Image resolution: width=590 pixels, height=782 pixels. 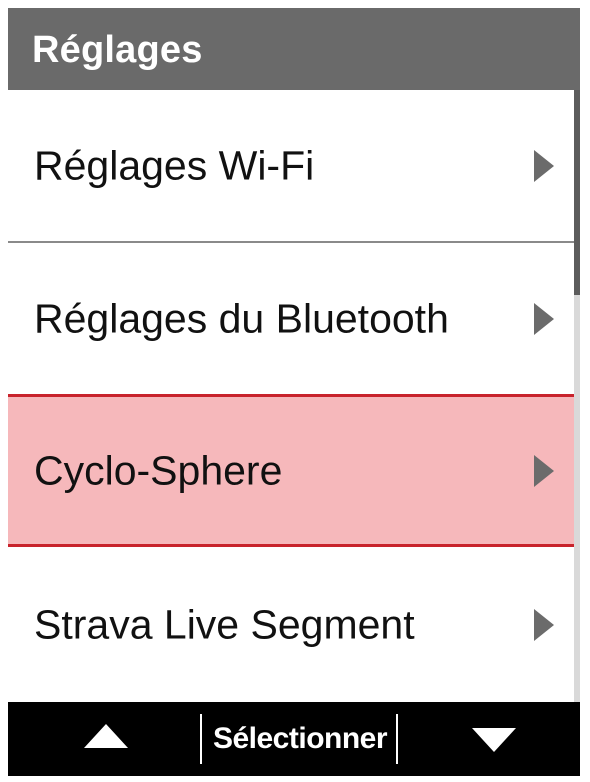 I want to click on triangle-up-icon, so click(x=106, y=736).